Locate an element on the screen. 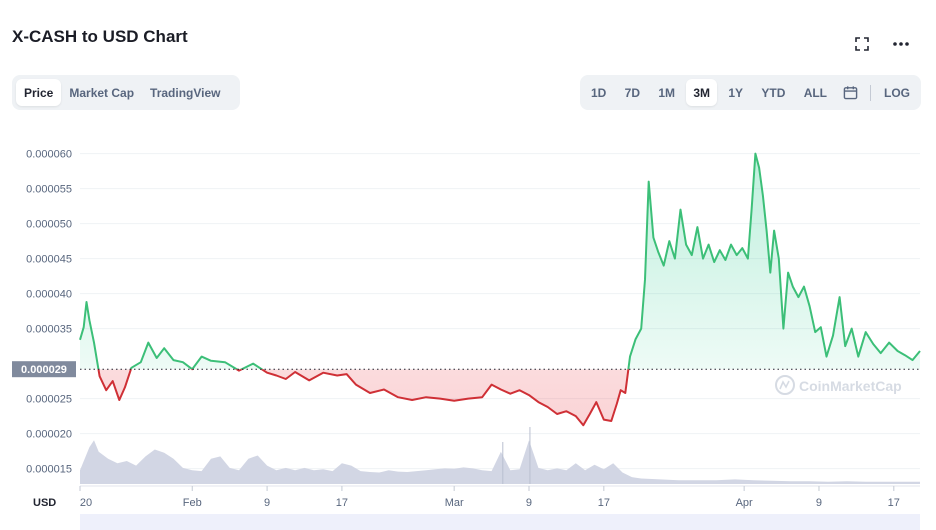 The image size is (936, 530). y-tick-label: 0.000050 is located at coordinates (49, 225).